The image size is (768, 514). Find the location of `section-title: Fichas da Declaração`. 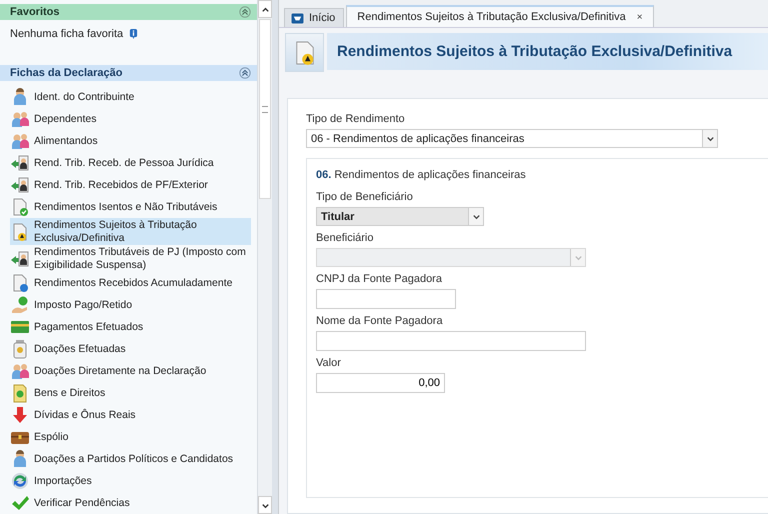

section-title: Fichas da Declaração is located at coordinates (66, 73).